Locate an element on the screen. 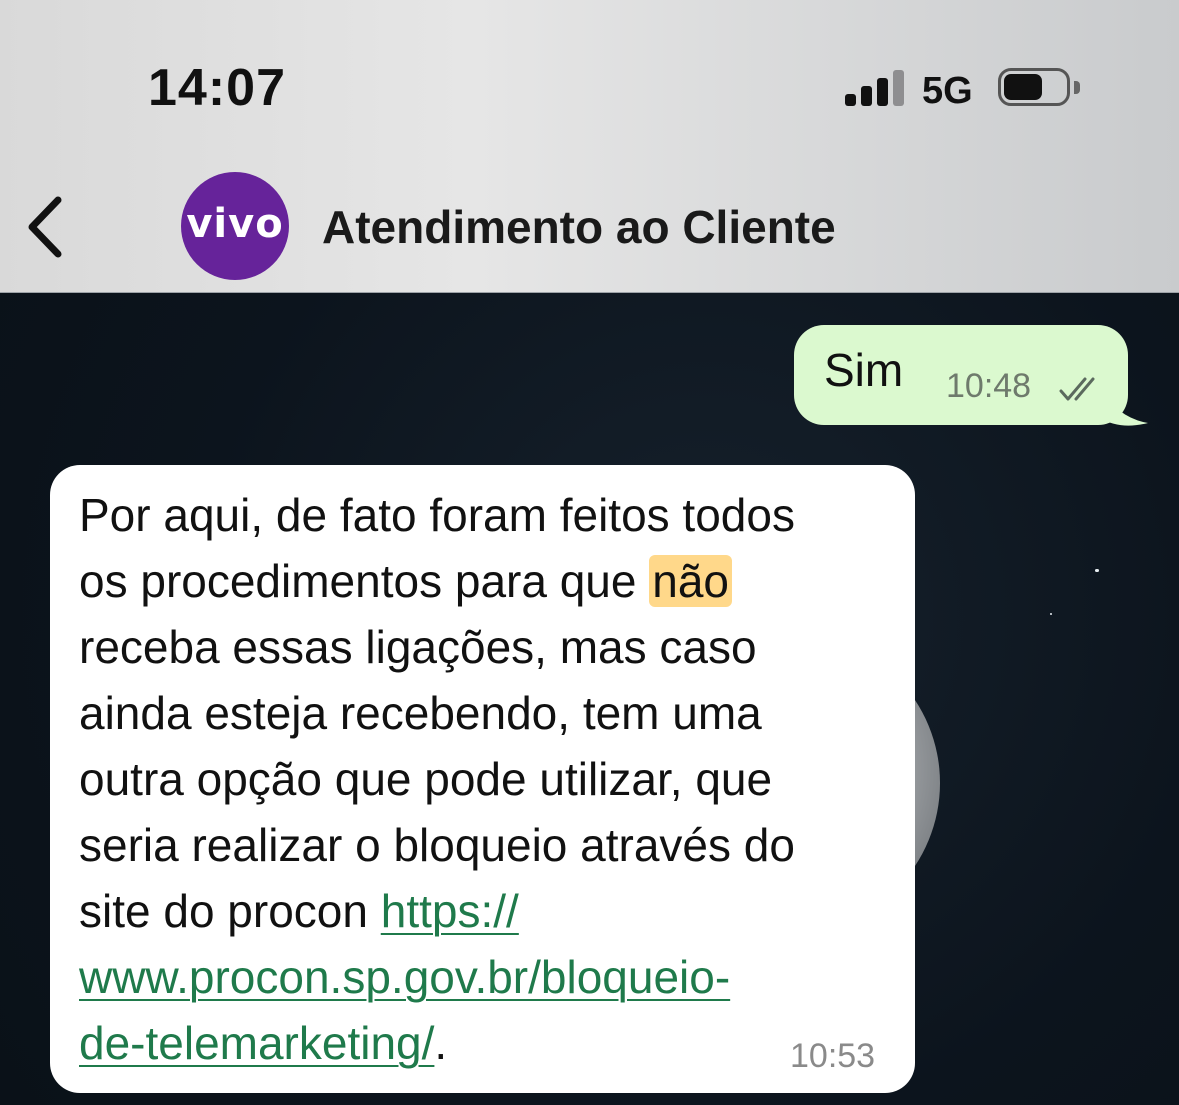 Image resolution: width=1179 pixels, height=1105 pixels. bubble-tail is located at coordinates (1124, 407).